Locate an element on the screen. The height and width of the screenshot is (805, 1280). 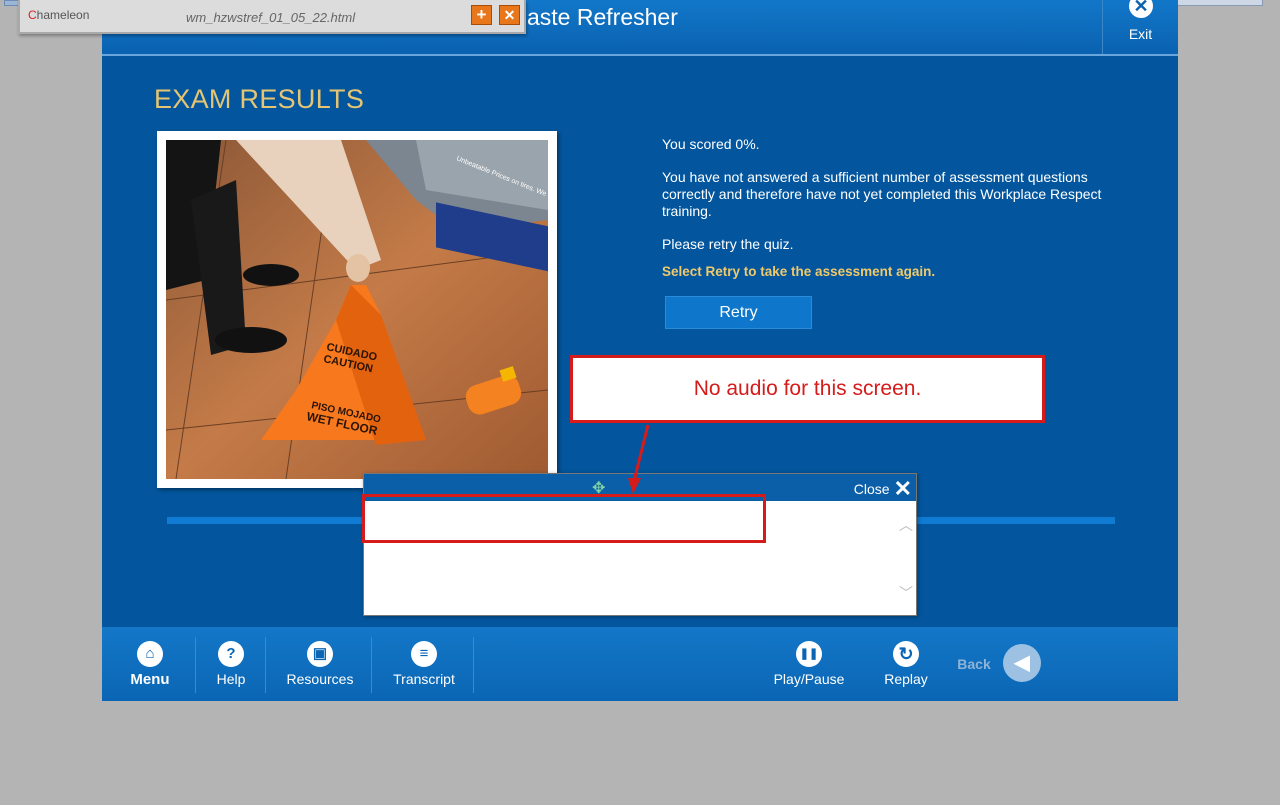
exit-icon: ✕ is located at coordinates (1141, 9).